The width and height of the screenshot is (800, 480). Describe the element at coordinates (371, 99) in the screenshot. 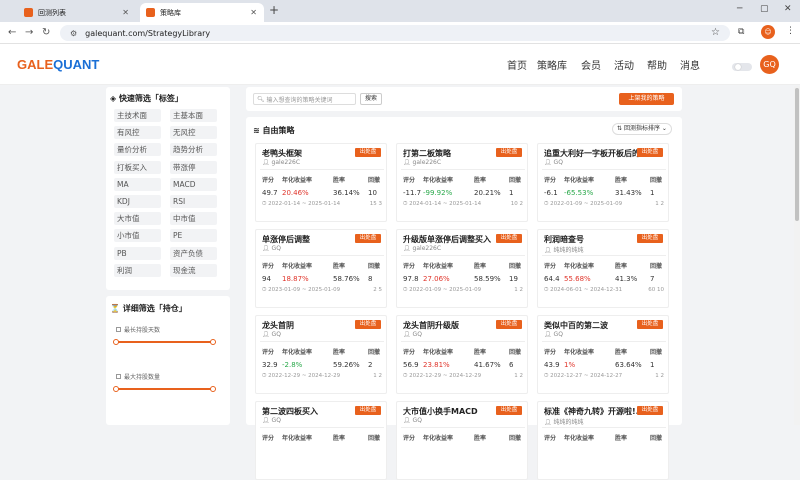

I see `search-button: 搜索` at that location.